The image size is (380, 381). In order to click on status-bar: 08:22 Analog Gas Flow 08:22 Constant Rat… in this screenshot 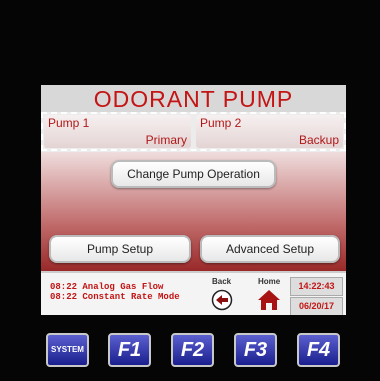, I will do `click(193, 293)`.